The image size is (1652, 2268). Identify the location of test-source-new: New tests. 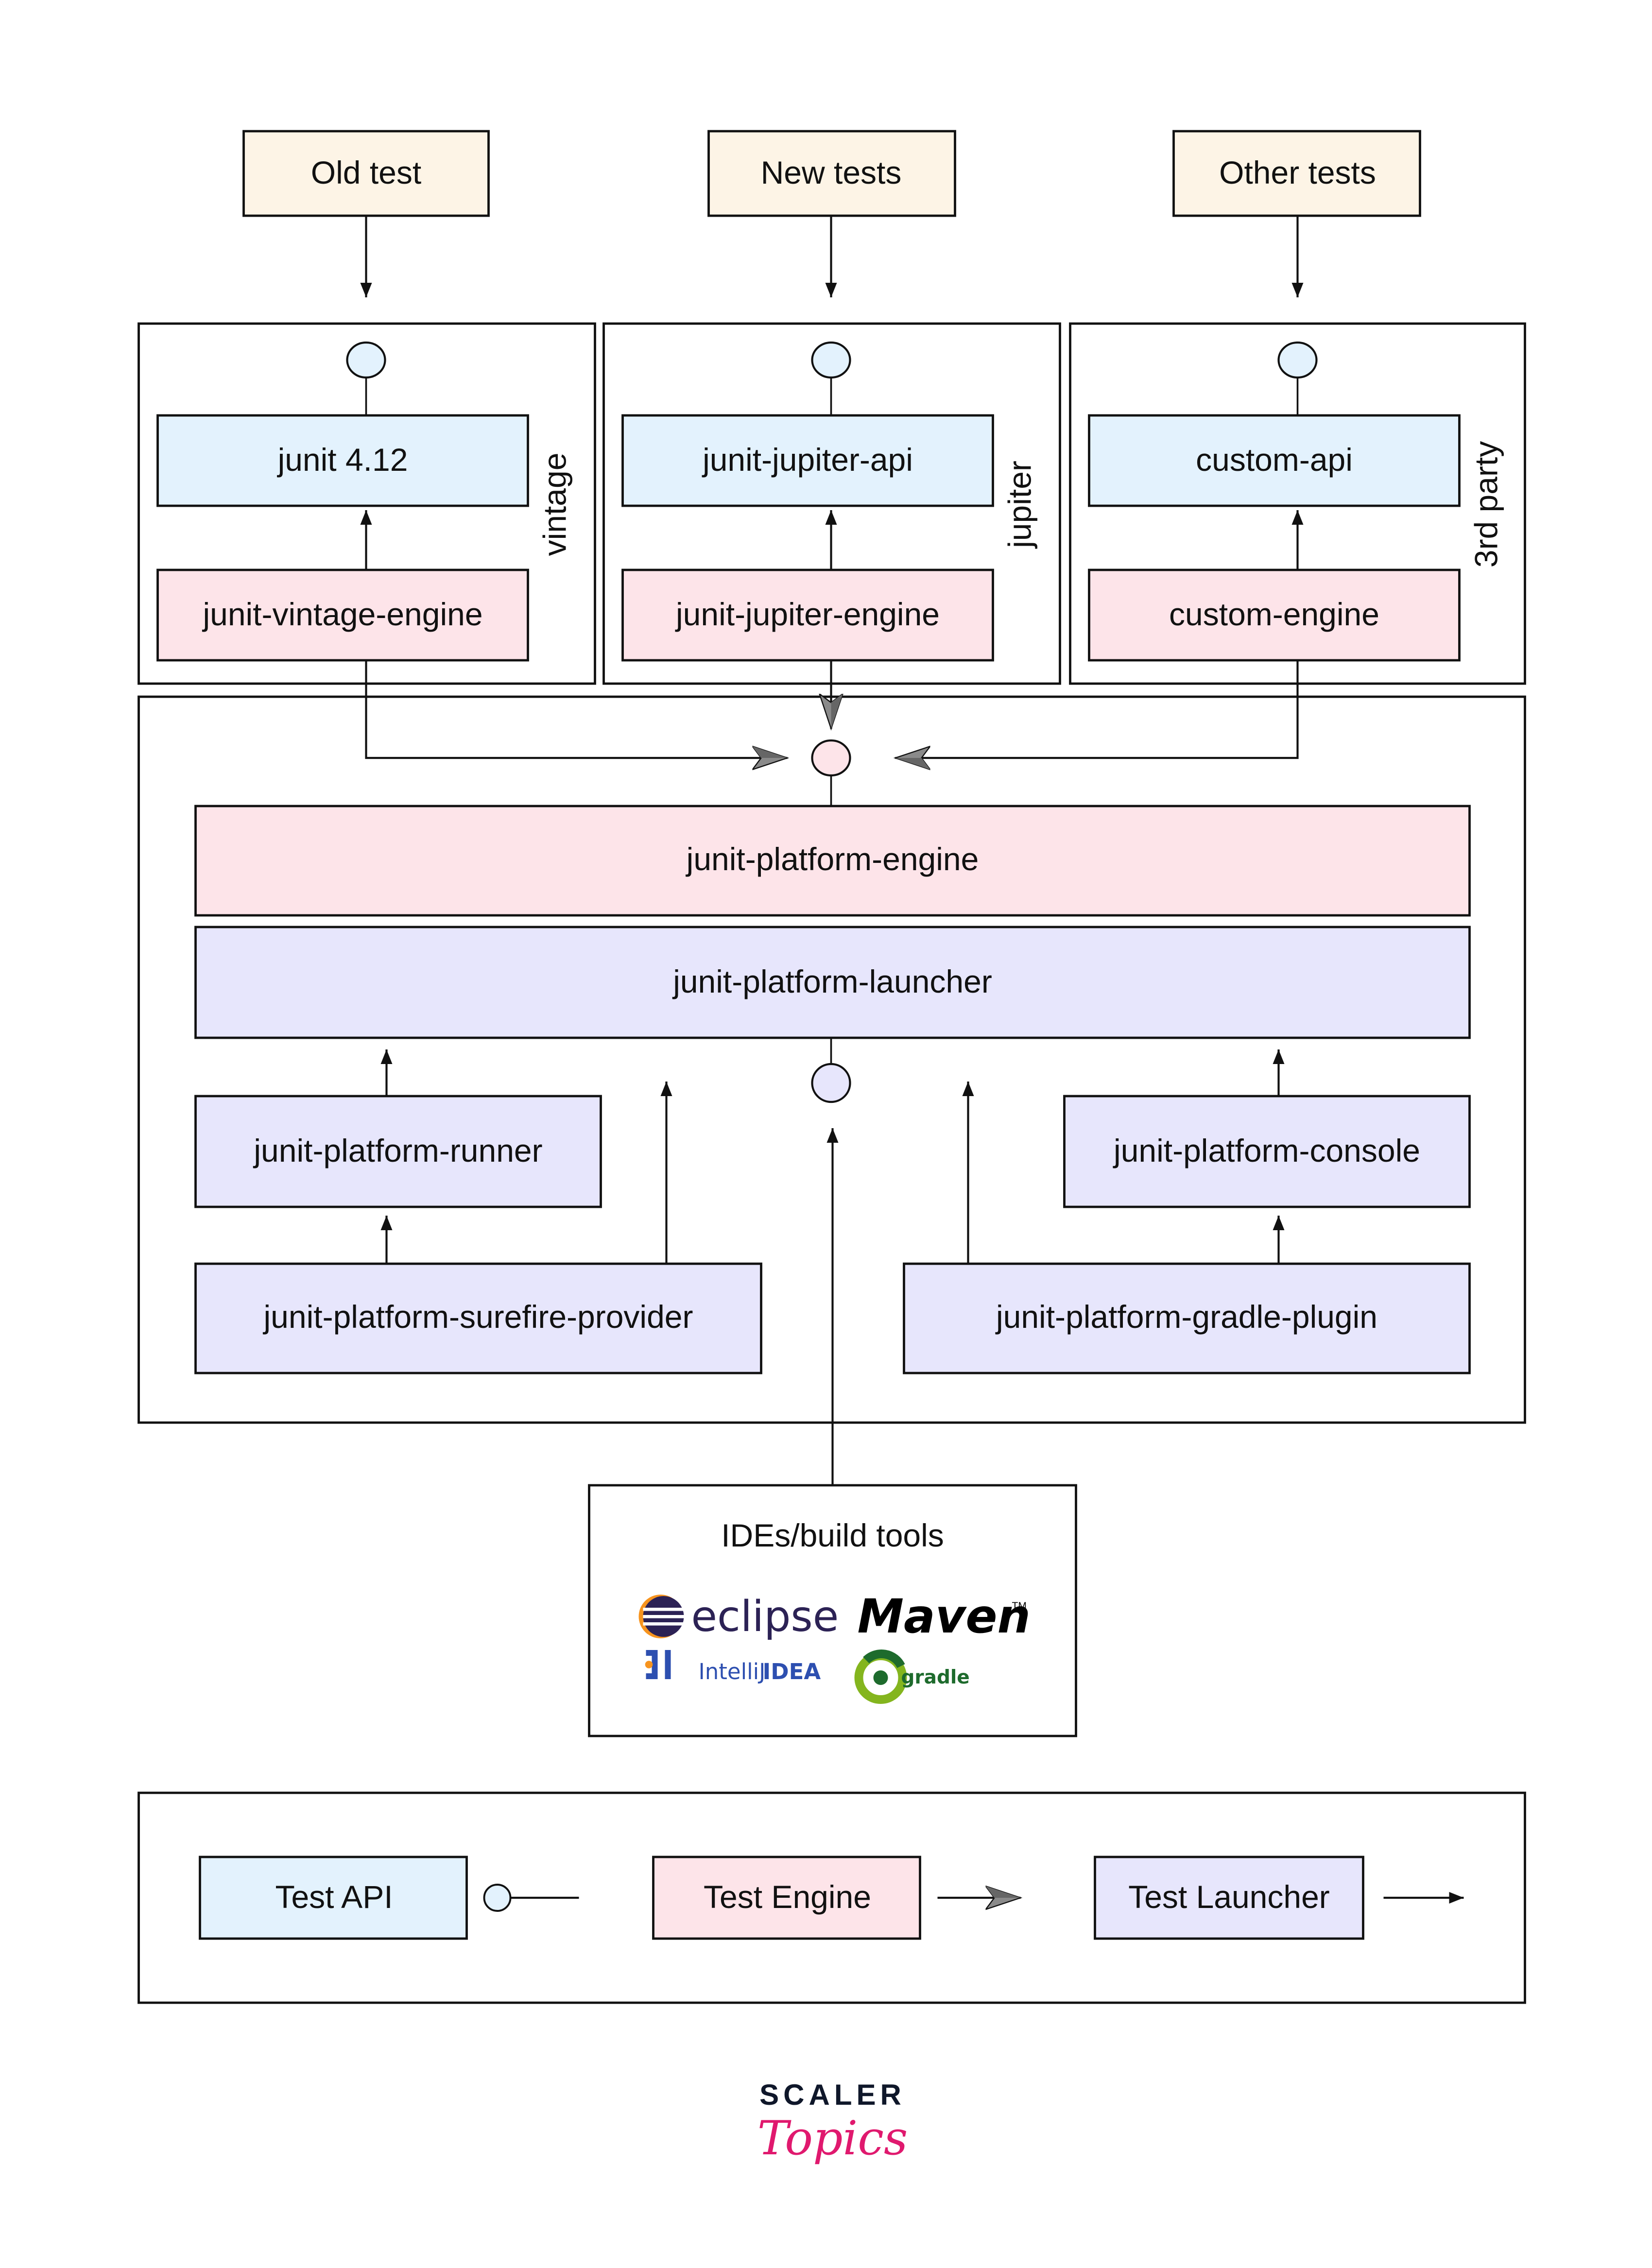
(832, 173).